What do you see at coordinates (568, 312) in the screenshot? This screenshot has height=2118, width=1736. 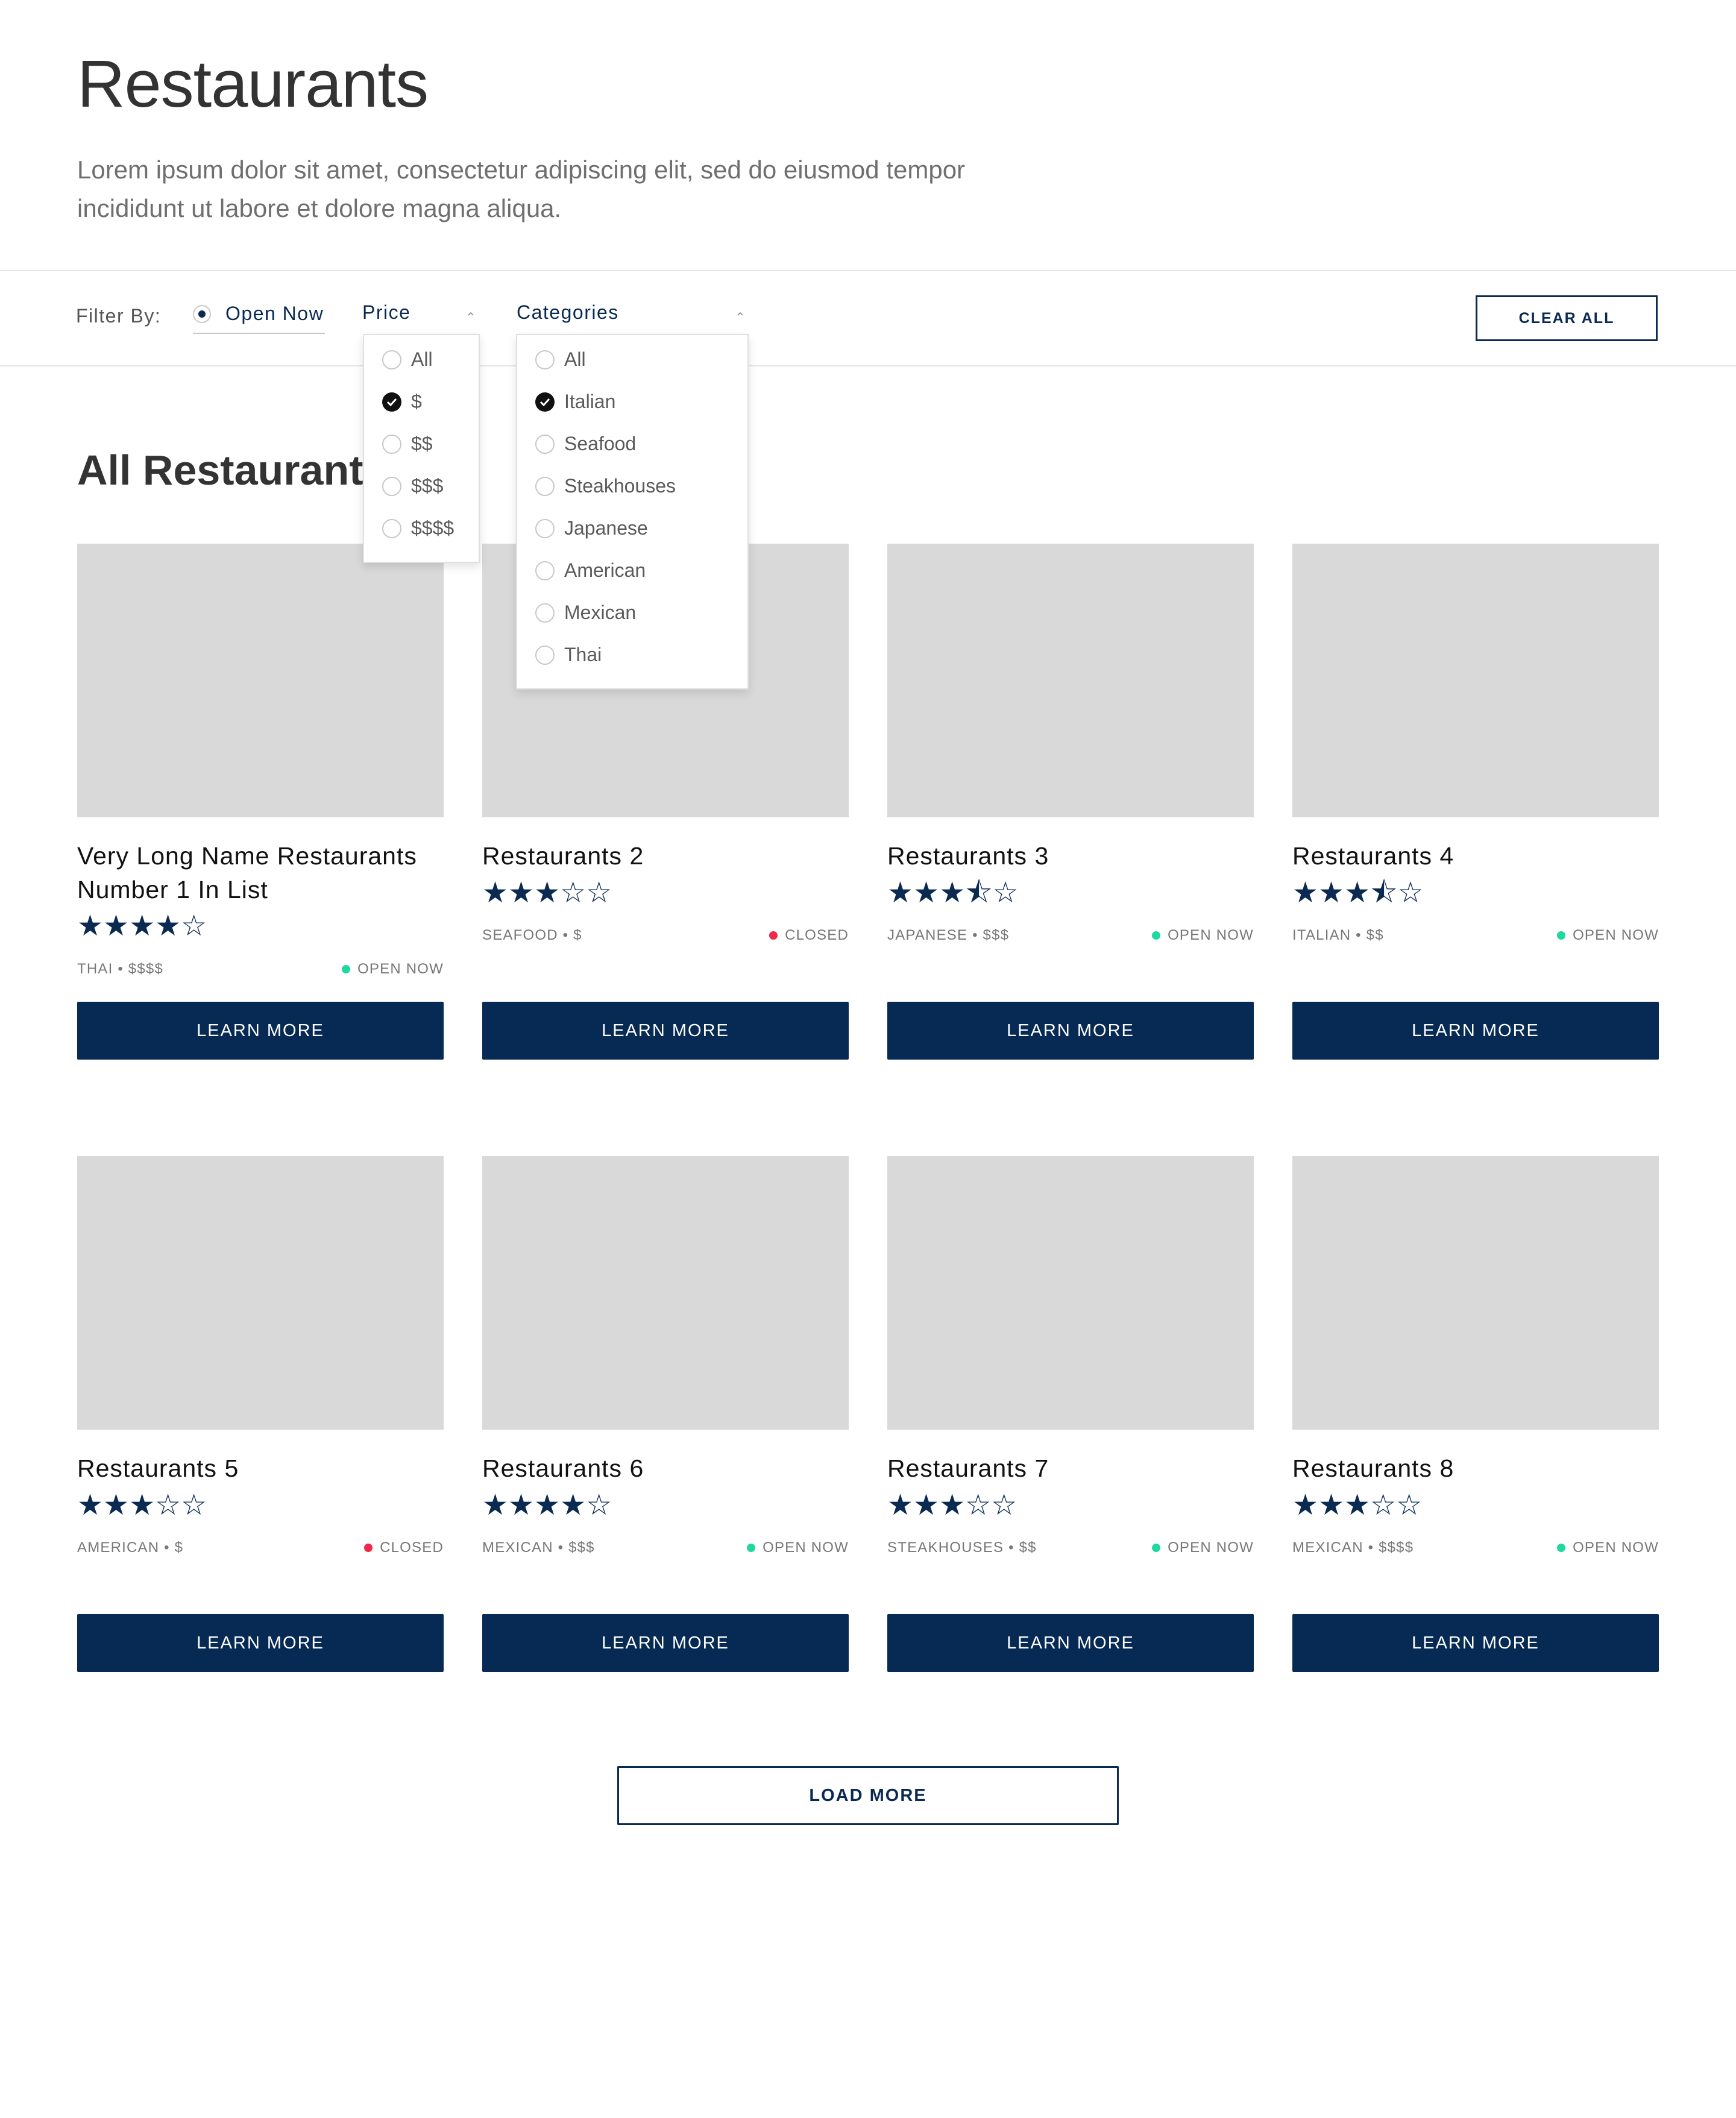 I see `categories-dropdown-toggle: Categories` at bounding box center [568, 312].